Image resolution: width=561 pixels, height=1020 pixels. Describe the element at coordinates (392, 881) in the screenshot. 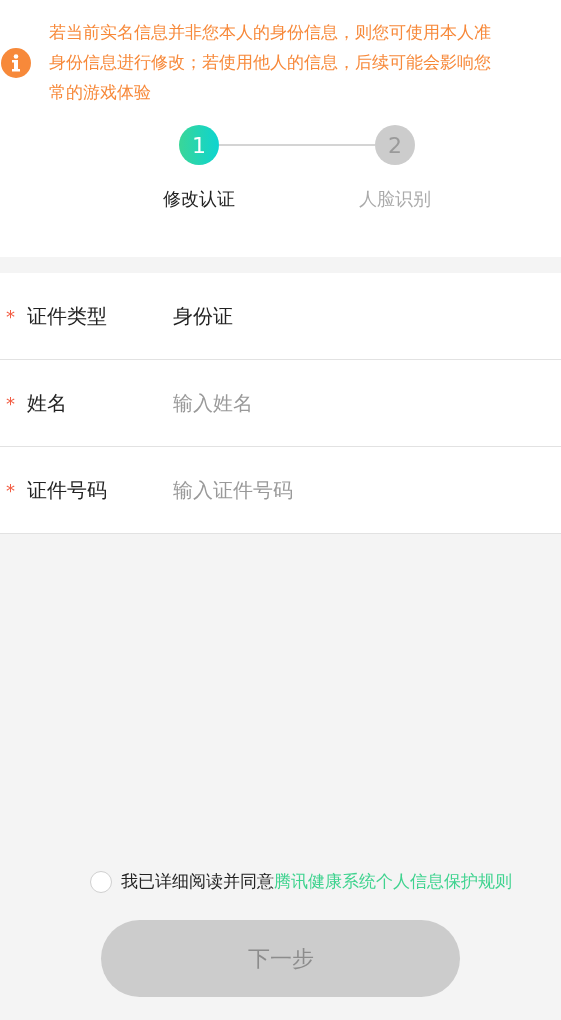

I see `policy-link: 腾讯健康系统个人信息保护规则` at that location.